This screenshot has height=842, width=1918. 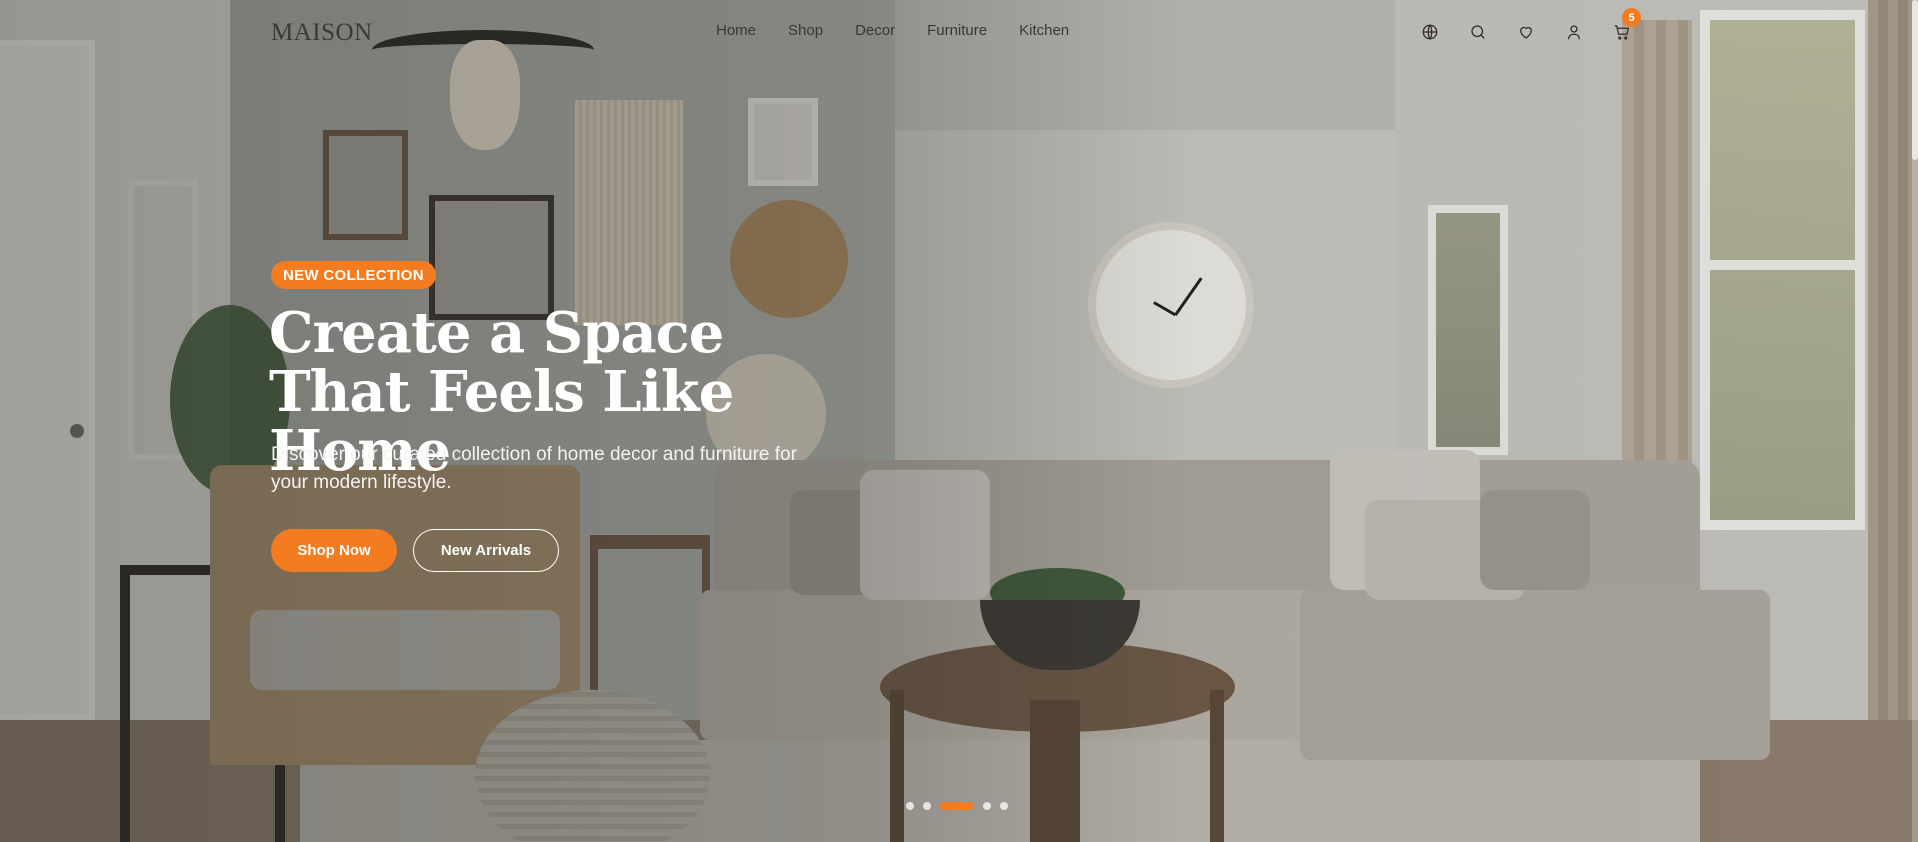 I want to click on site-header: MAISON Home Shop Decor Furniture Kitchen, so click(x=959, y=32).